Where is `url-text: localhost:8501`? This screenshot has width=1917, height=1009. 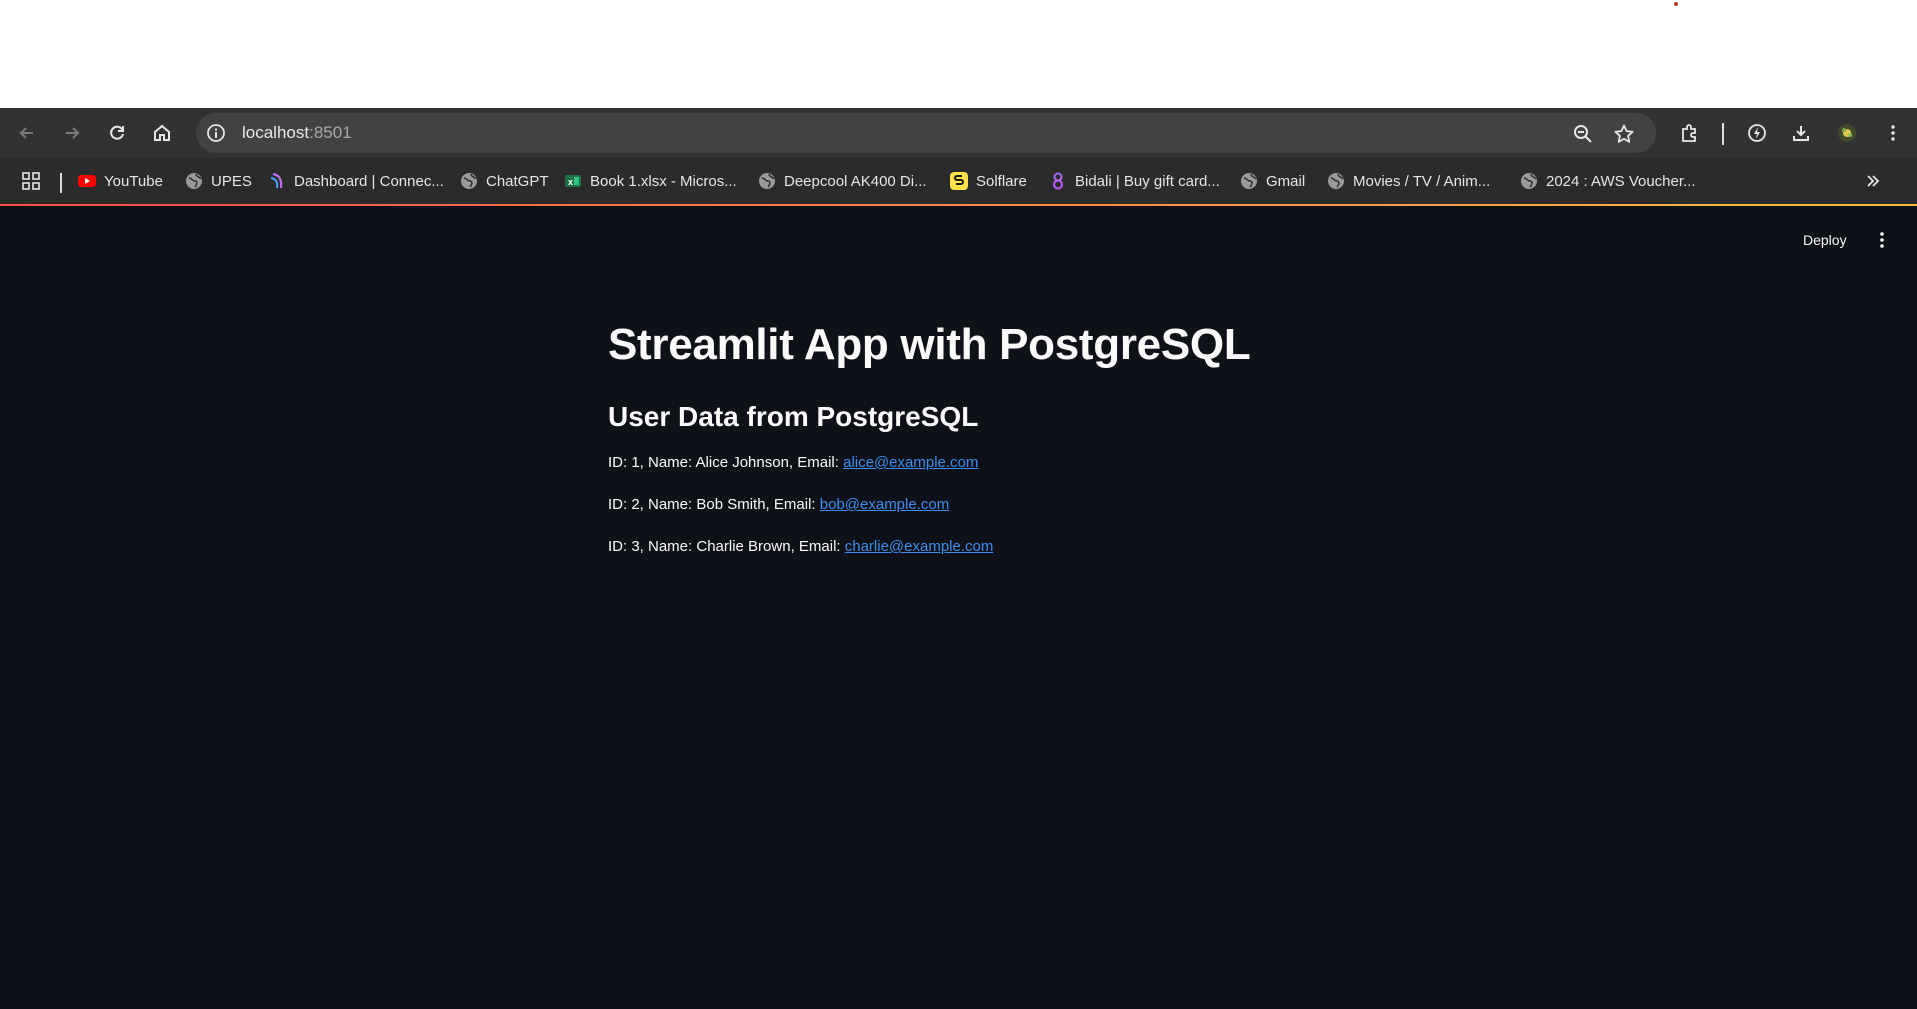
url-text: localhost:8501 is located at coordinates (297, 133).